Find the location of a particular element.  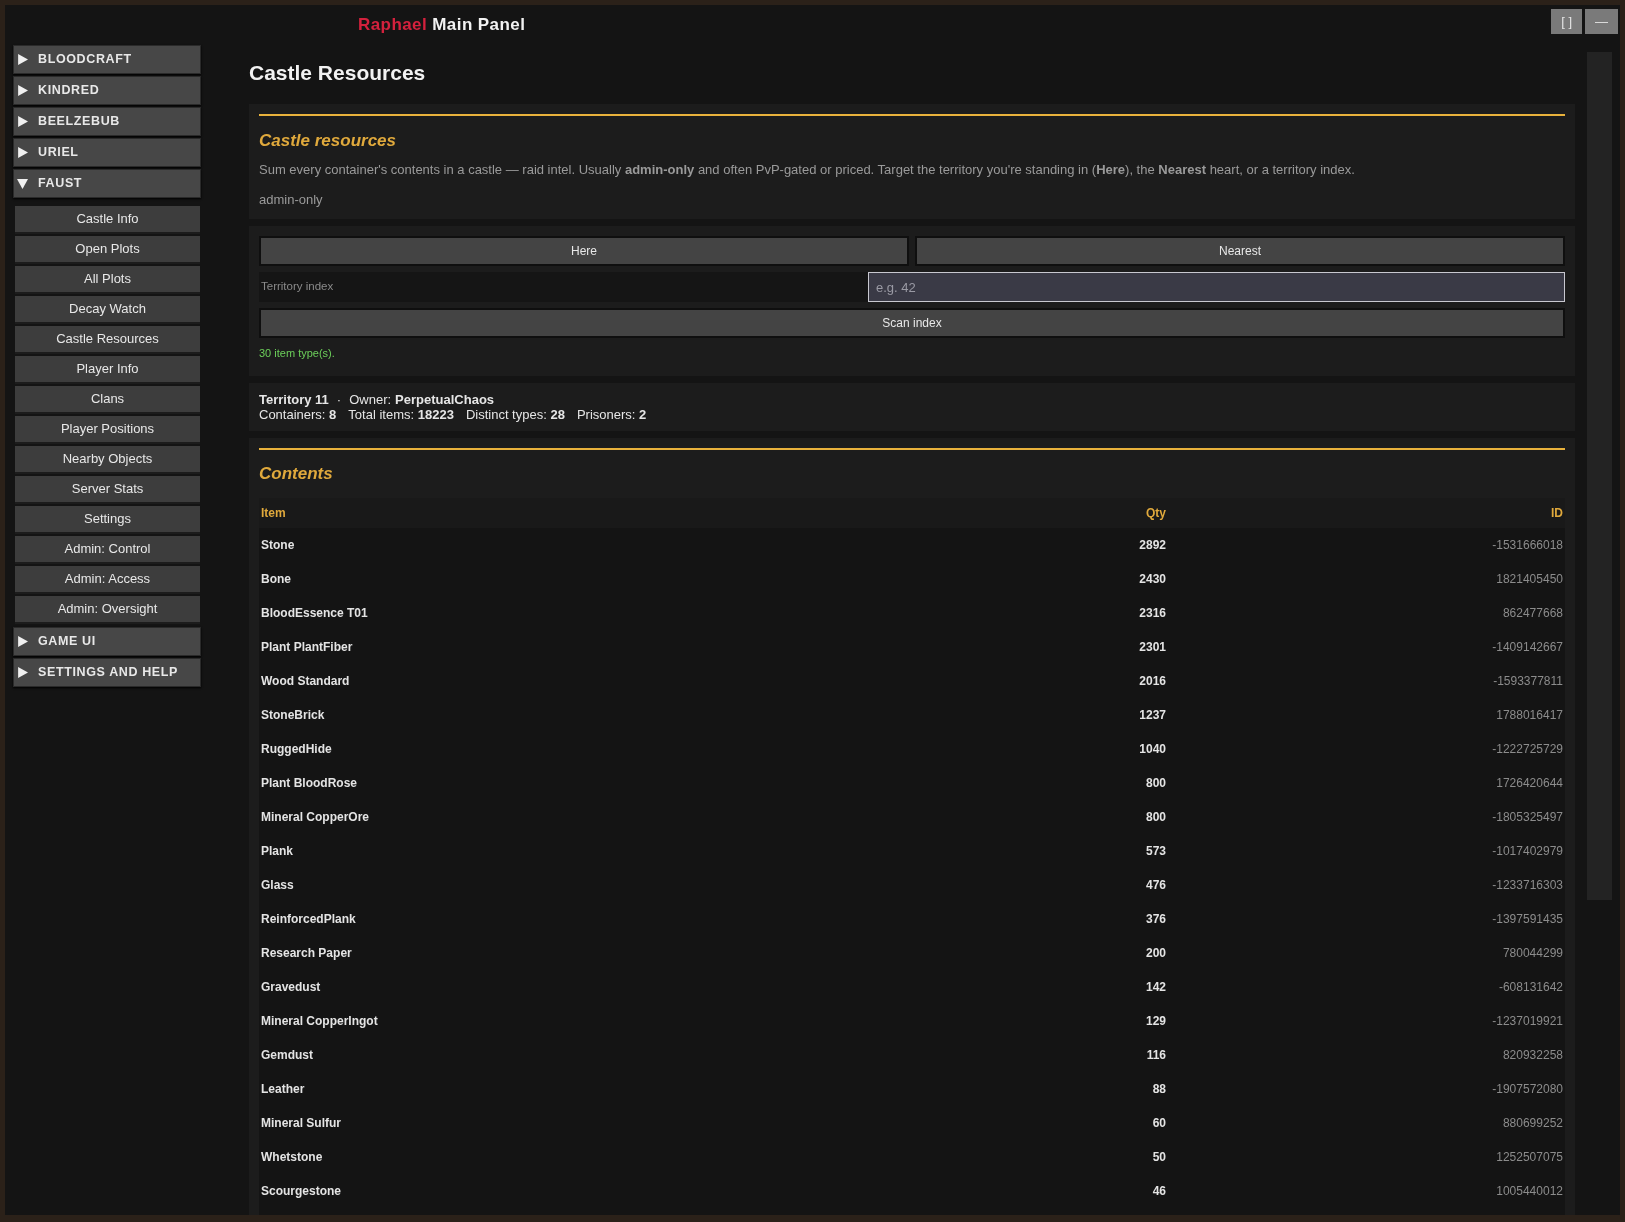

sidebar-item: Admin: Control is located at coordinates (107, 550).